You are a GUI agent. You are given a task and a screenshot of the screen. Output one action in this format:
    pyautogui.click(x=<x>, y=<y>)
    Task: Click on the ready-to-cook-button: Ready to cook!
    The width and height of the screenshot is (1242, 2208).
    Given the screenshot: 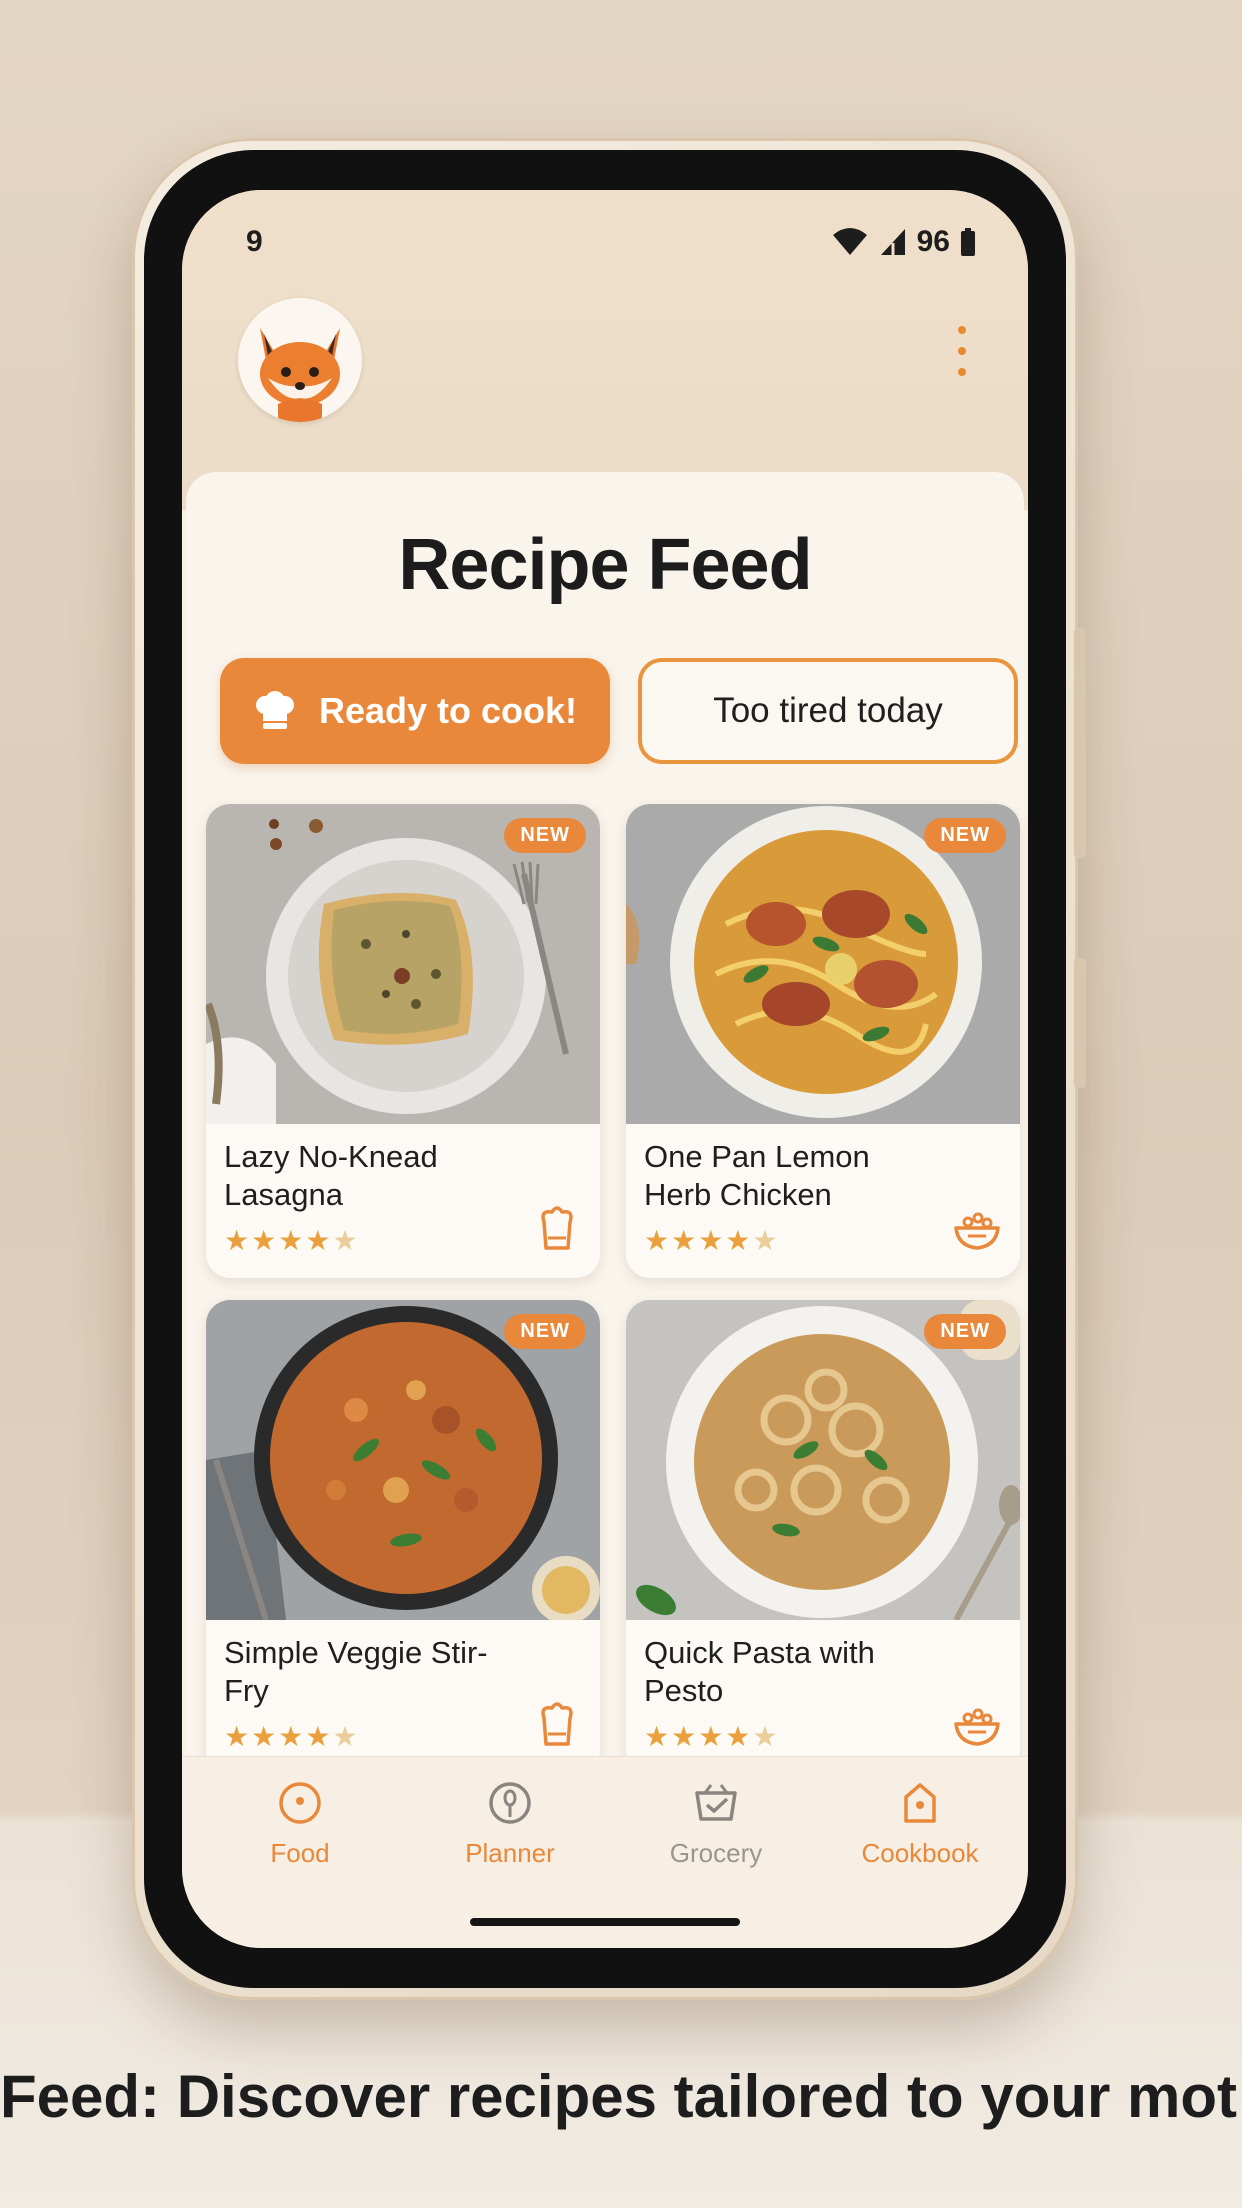 What is the action you would take?
    pyautogui.click(x=415, y=711)
    